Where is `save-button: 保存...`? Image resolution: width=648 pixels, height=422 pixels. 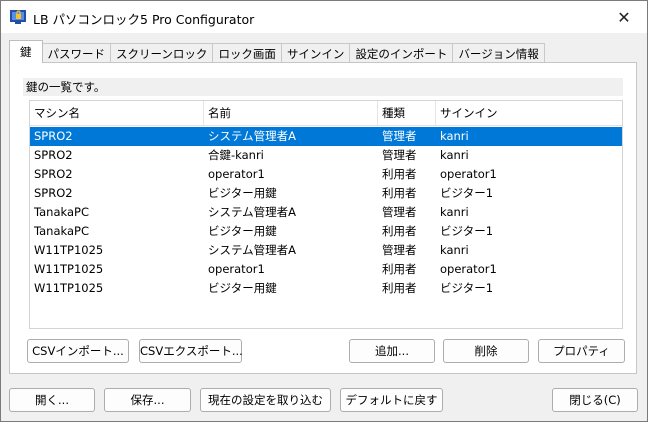
save-button: 保存... is located at coordinates (147, 400).